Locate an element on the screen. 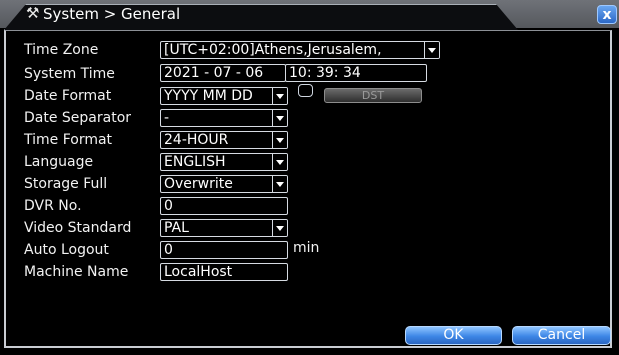 Image resolution: width=619 pixels, height=355 pixels. storage-full-select: Overwrite is located at coordinates (224, 184).